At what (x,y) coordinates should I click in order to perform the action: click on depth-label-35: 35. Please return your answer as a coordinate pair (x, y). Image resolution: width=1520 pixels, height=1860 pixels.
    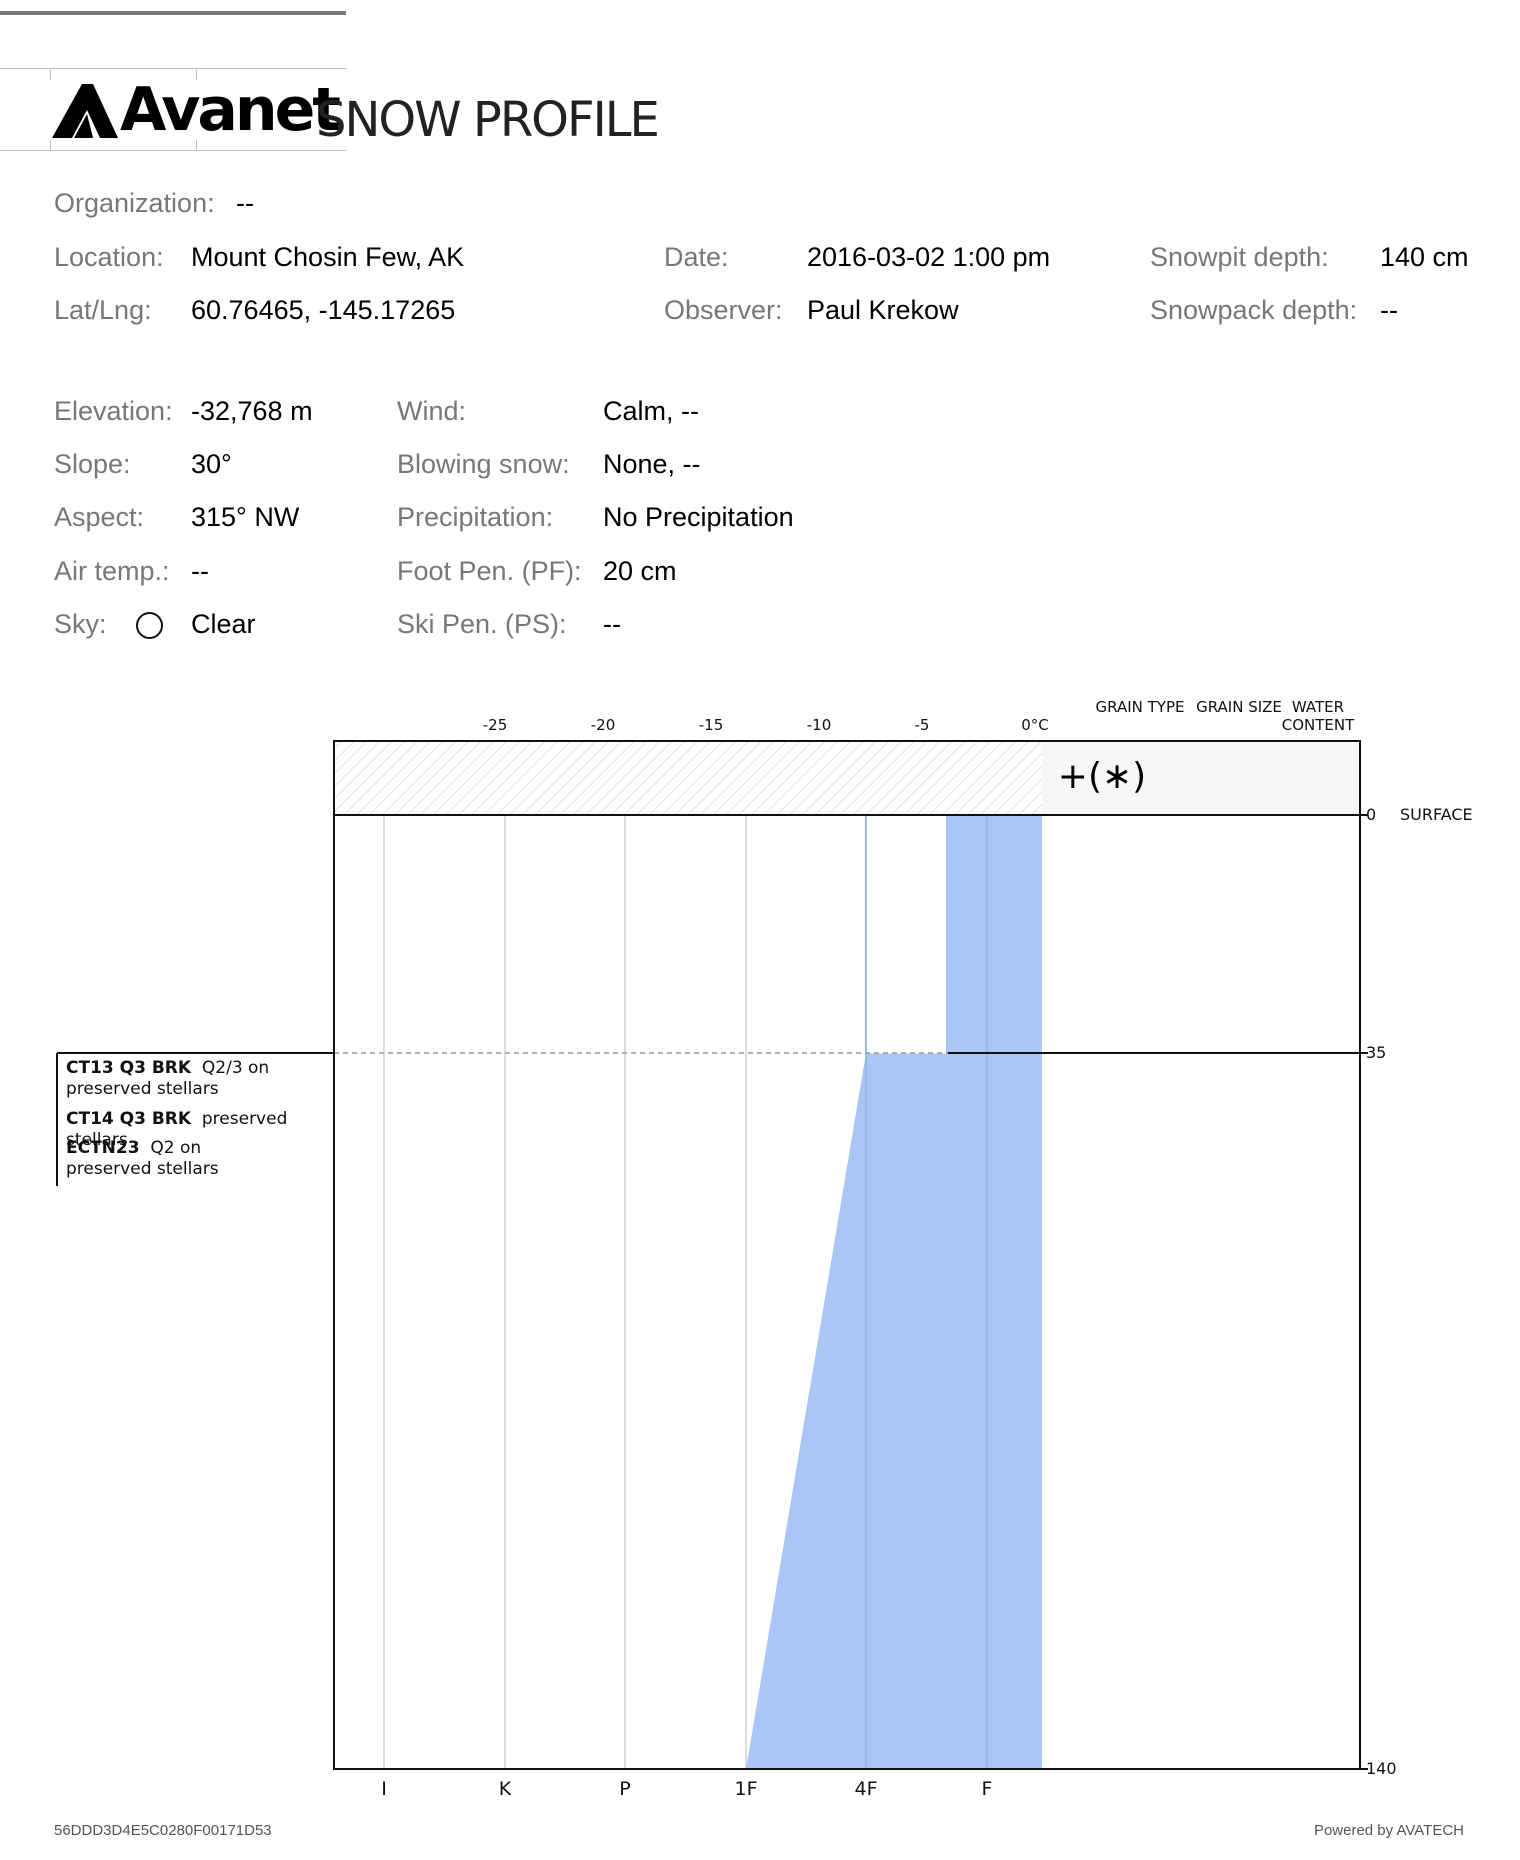
    Looking at the image, I should click on (1376, 1052).